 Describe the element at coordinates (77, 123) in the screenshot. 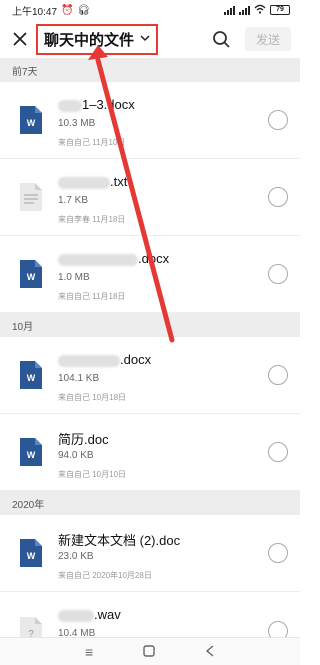

I see `file-size: 10.3 MB` at that location.